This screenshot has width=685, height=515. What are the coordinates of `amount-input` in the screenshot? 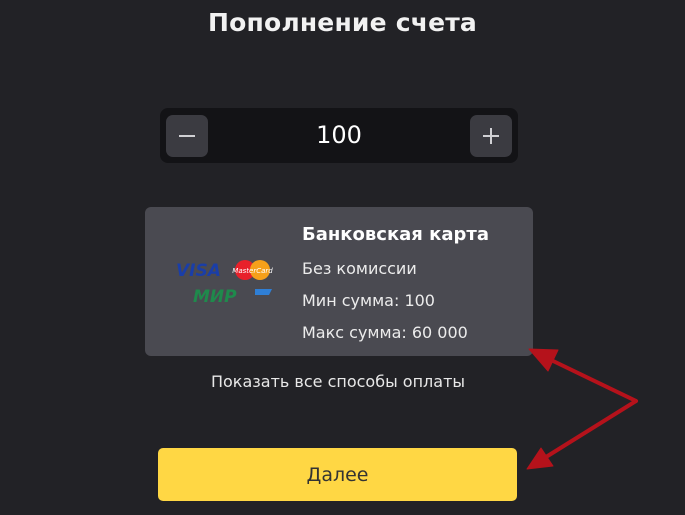 It's located at (339, 135).